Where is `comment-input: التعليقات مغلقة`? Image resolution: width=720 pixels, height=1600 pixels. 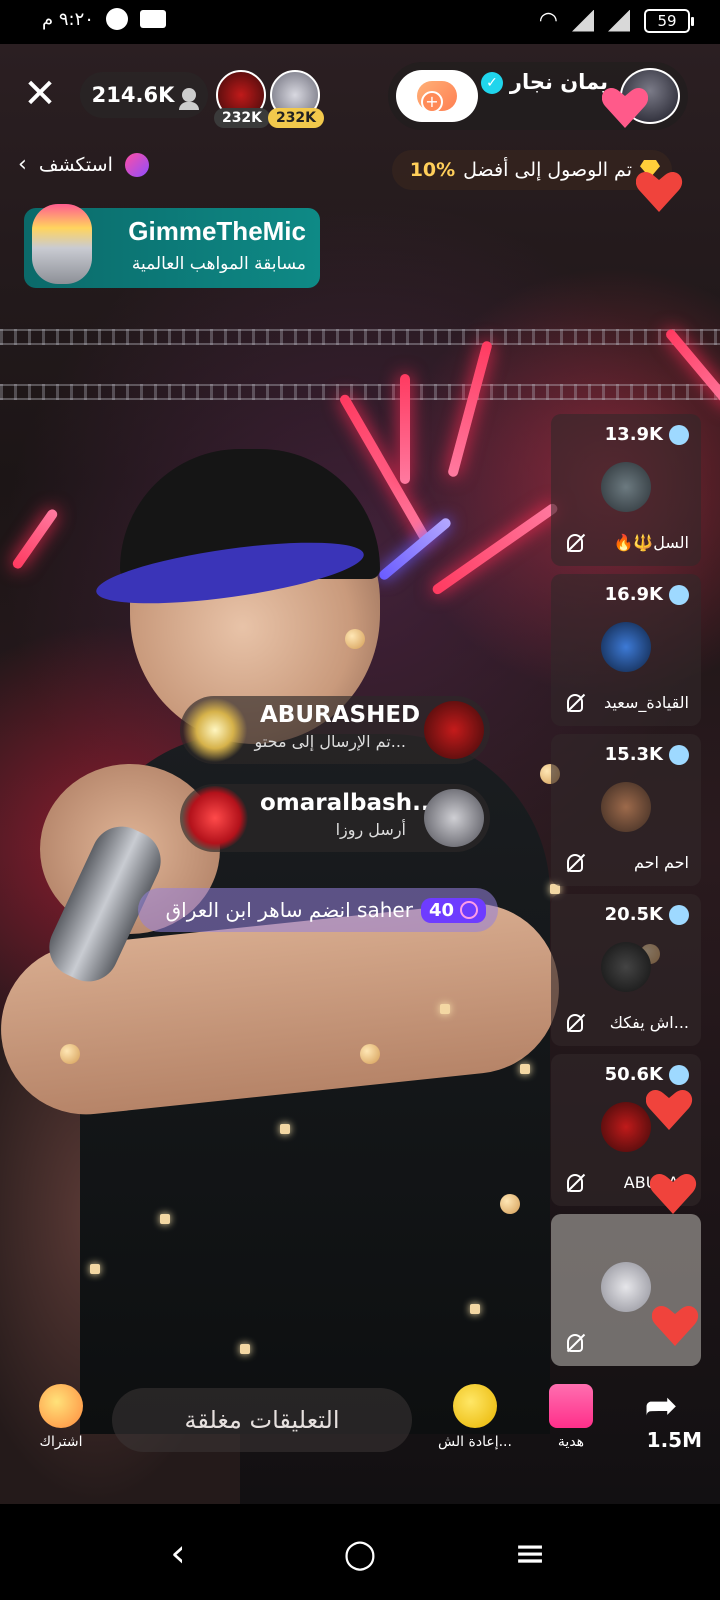
comment-input: التعليقات مغلقة is located at coordinates (262, 1420).